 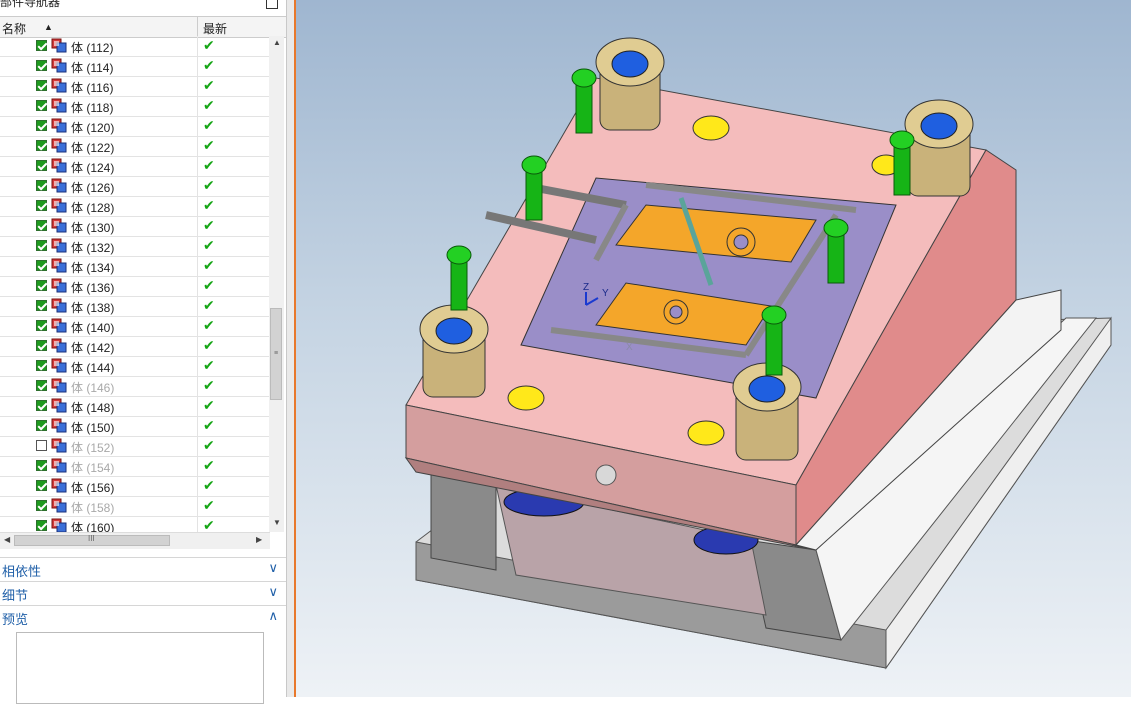 What do you see at coordinates (93, 128) in the screenshot?
I see `tree-row-label: 体 (120)` at bounding box center [93, 128].